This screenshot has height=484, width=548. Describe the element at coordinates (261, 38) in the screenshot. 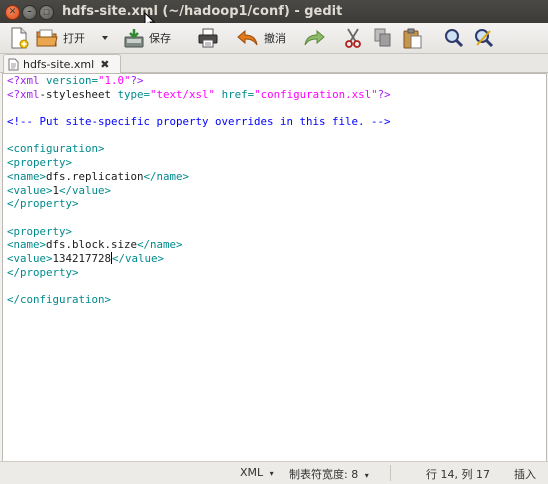

I see `undo-button: 撤消` at that location.